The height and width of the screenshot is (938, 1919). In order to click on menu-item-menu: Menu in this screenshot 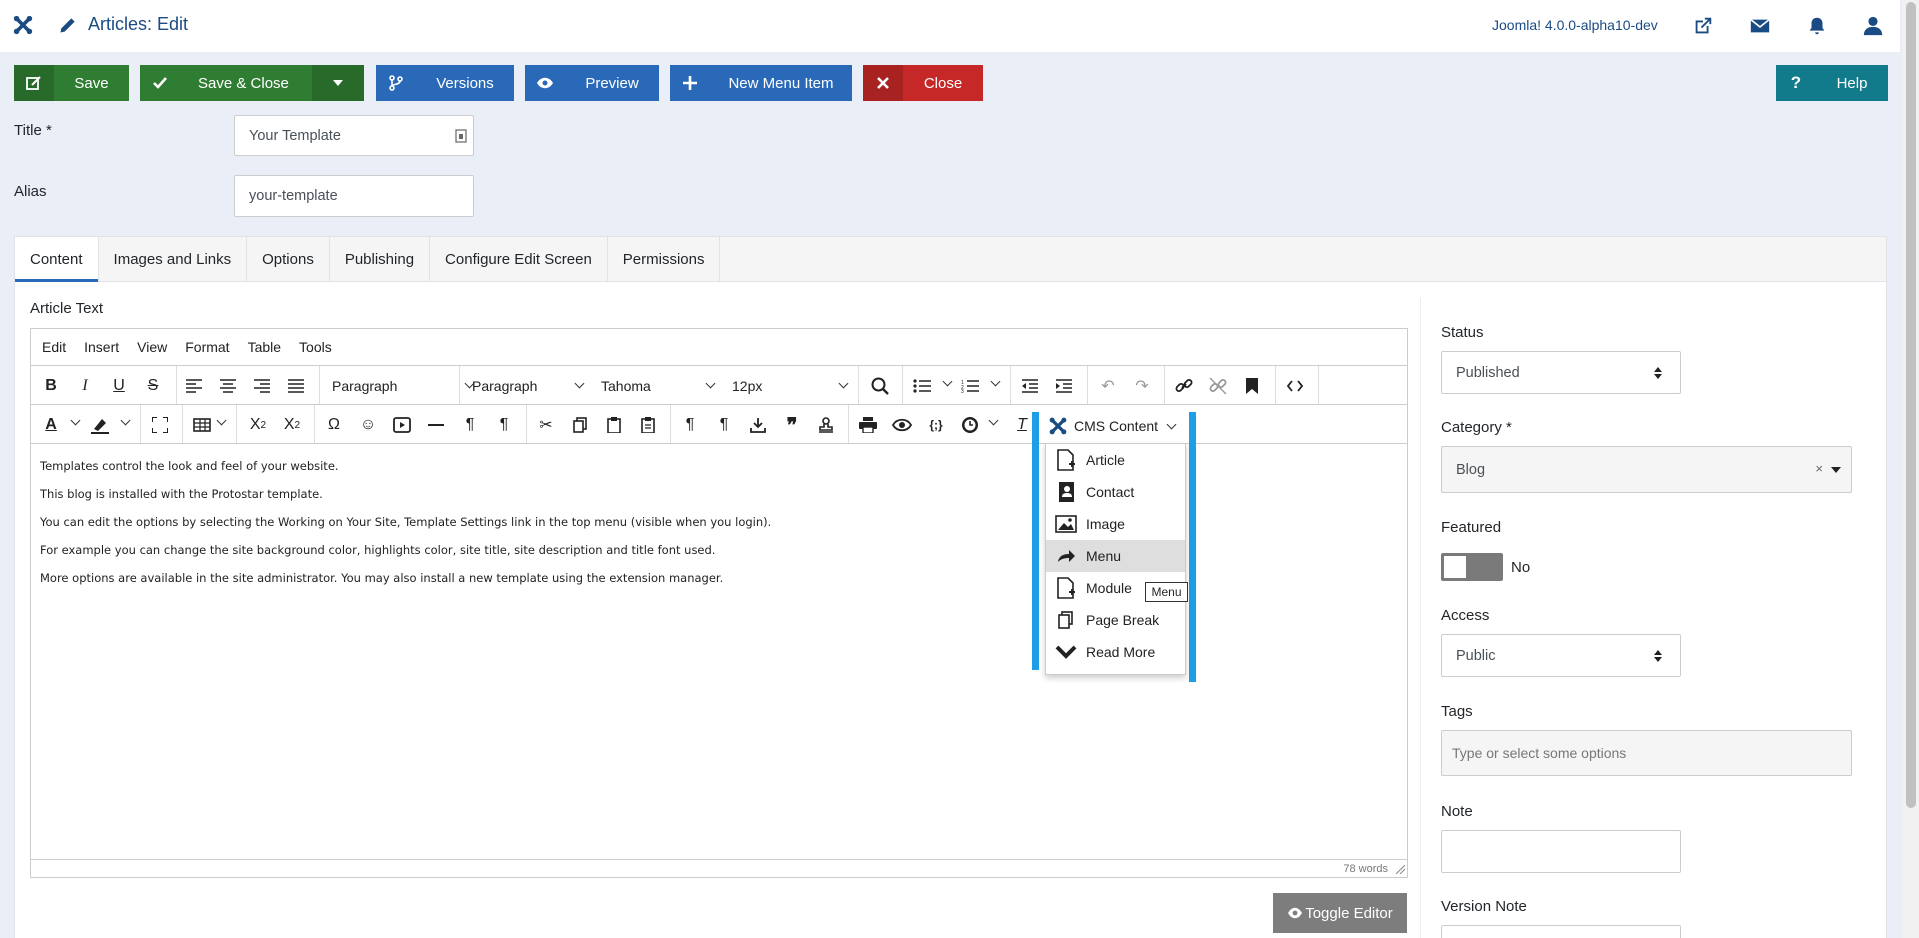, I will do `click(1115, 556)`.